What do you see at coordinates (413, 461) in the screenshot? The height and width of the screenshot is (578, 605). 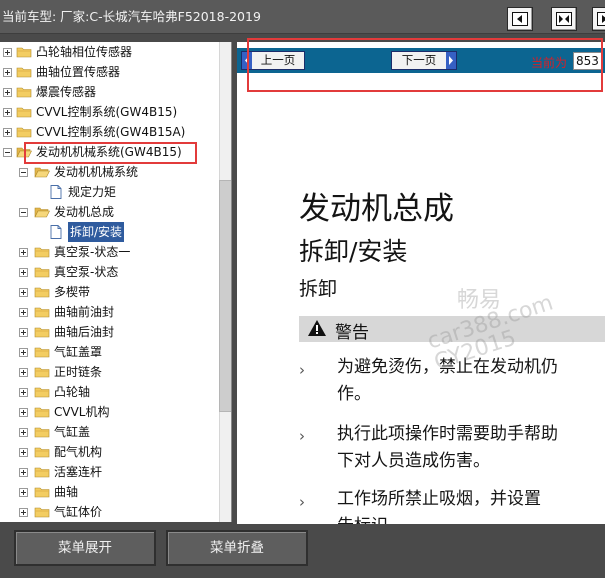 I see `paragraph-2-line-2: 下对人员造成伤害。` at bounding box center [413, 461].